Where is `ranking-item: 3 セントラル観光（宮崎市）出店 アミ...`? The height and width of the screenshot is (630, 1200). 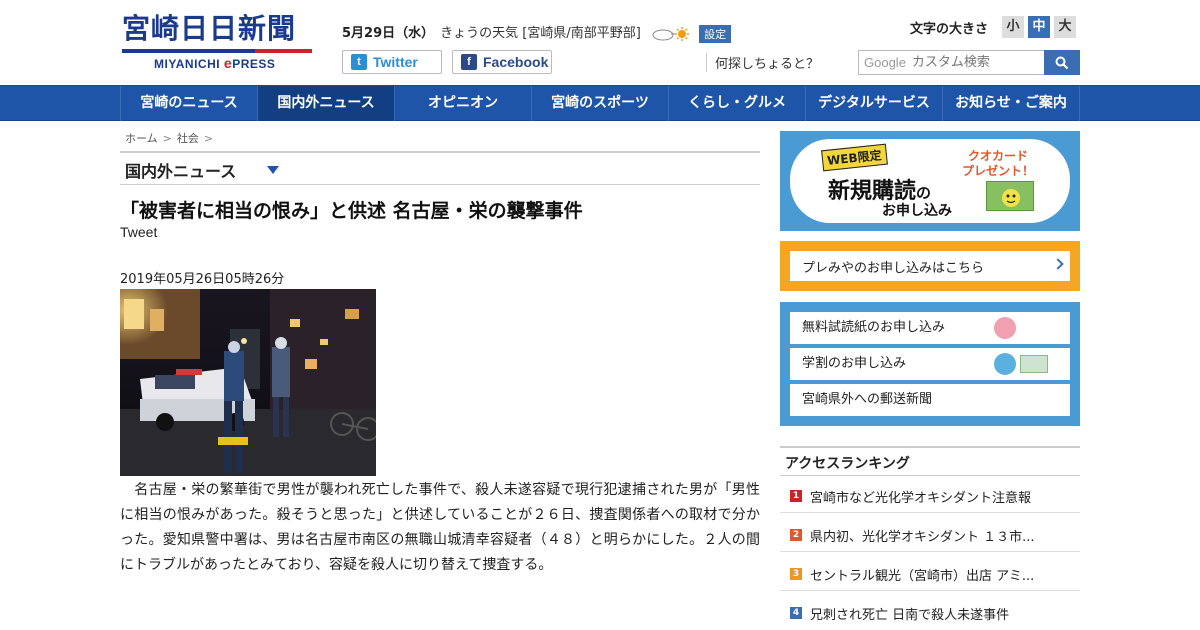
ranking-item: 3 セントラル観光（宮崎市）出店 アミ... is located at coordinates (930, 573).